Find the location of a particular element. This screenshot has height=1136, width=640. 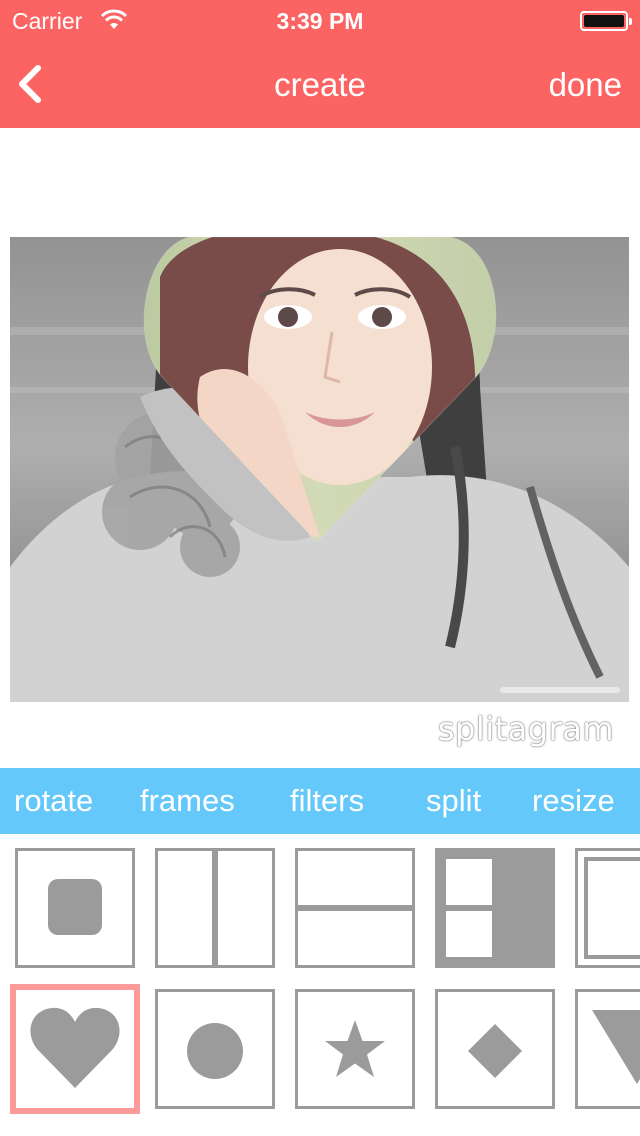

left-grid-split-icon is located at coordinates (495, 908).